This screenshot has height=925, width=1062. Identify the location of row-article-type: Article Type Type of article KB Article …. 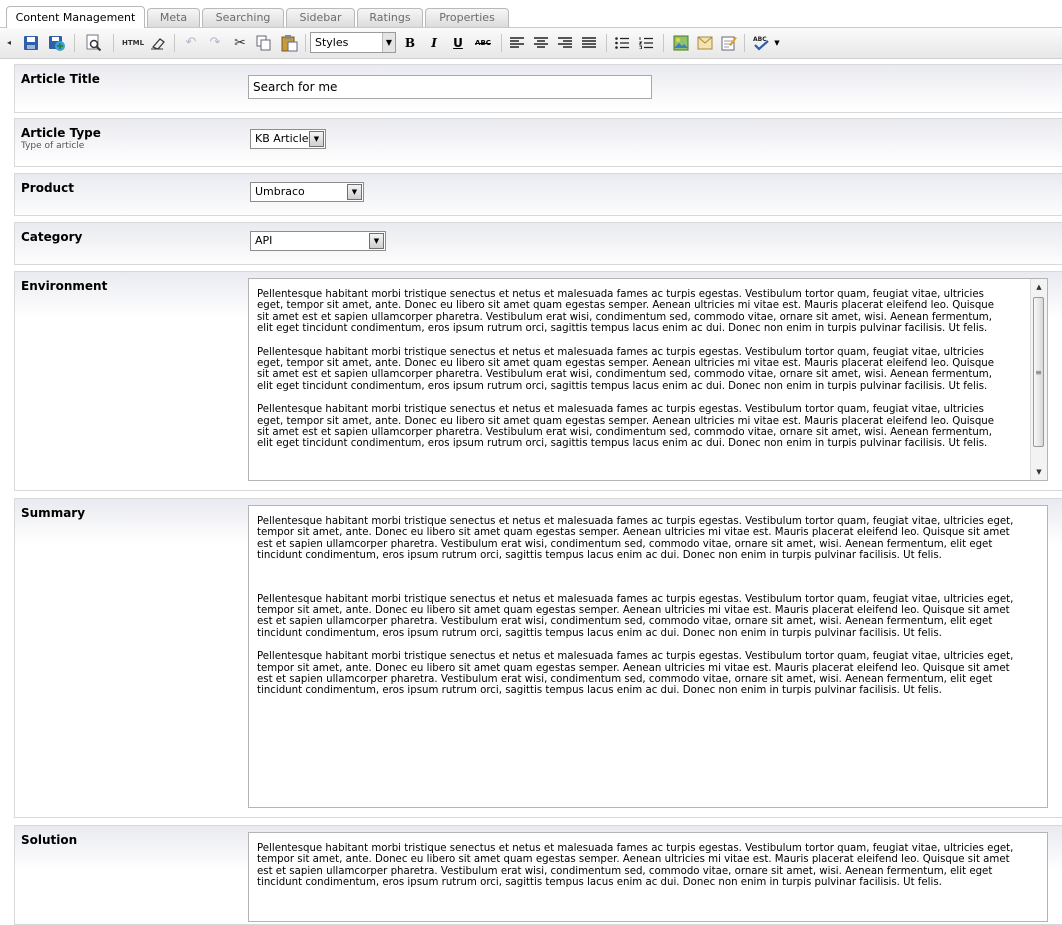
(538, 142).